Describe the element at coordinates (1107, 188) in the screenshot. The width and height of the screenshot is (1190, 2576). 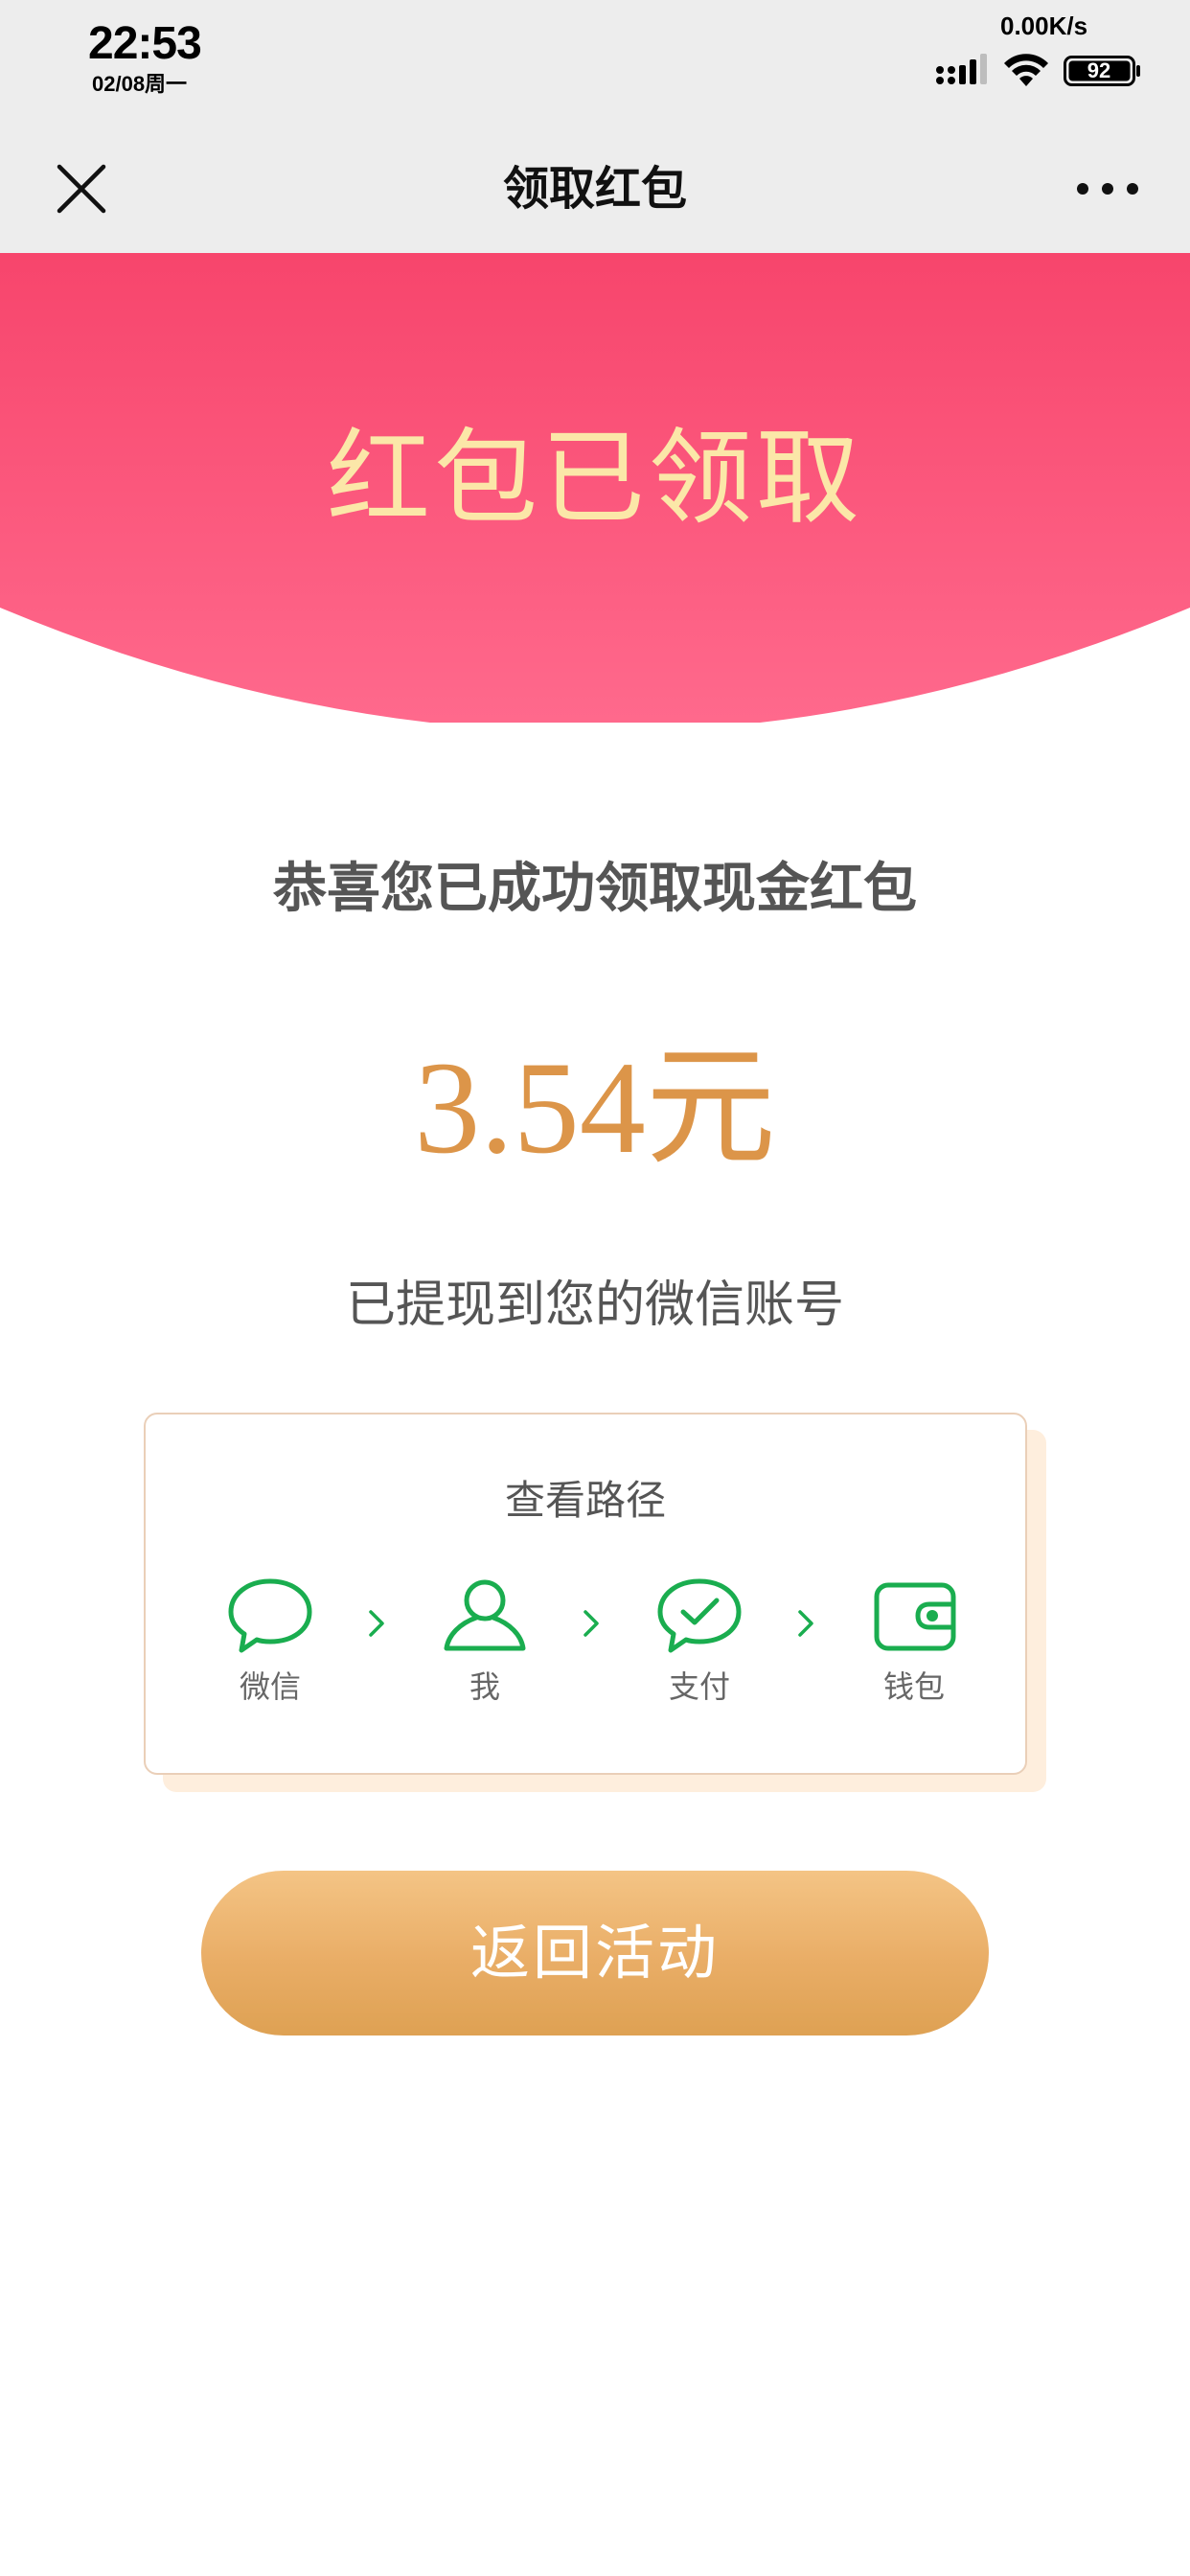
I see `more-icon` at that location.